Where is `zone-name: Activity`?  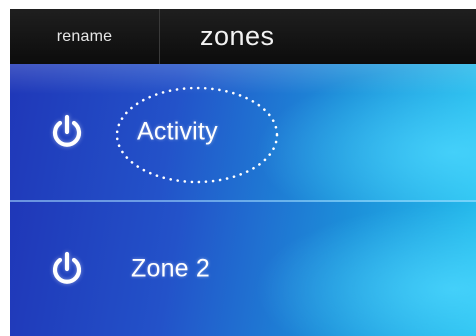
zone-name: Activity is located at coordinates (177, 131).